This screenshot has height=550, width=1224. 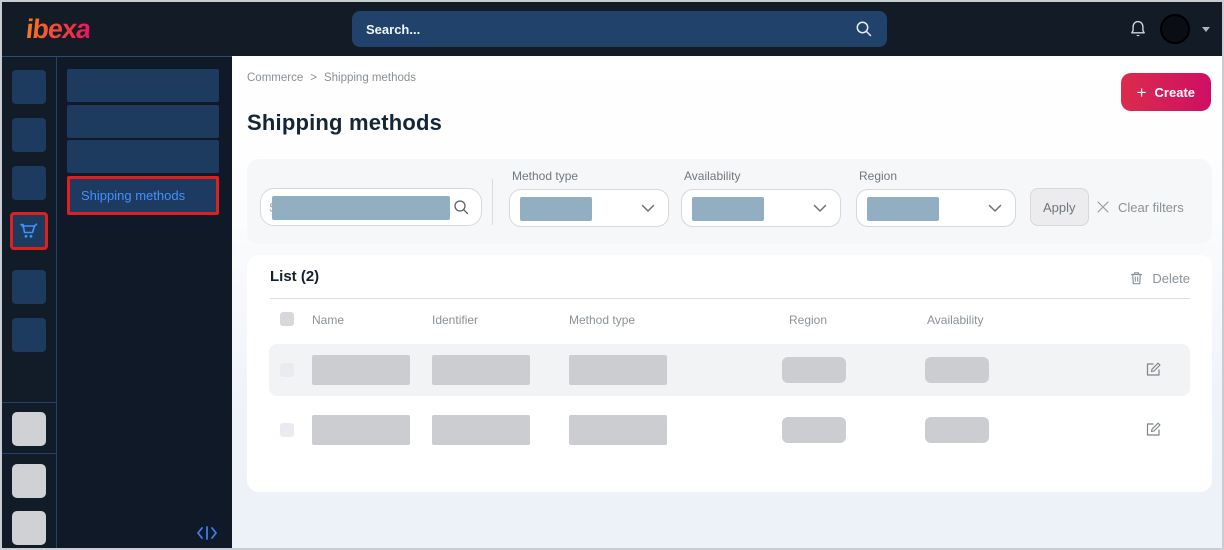 What do you see at coordinates (1137, 278) in the screenshot?
I see `trash-icon` at bounding box center [1137, 278].